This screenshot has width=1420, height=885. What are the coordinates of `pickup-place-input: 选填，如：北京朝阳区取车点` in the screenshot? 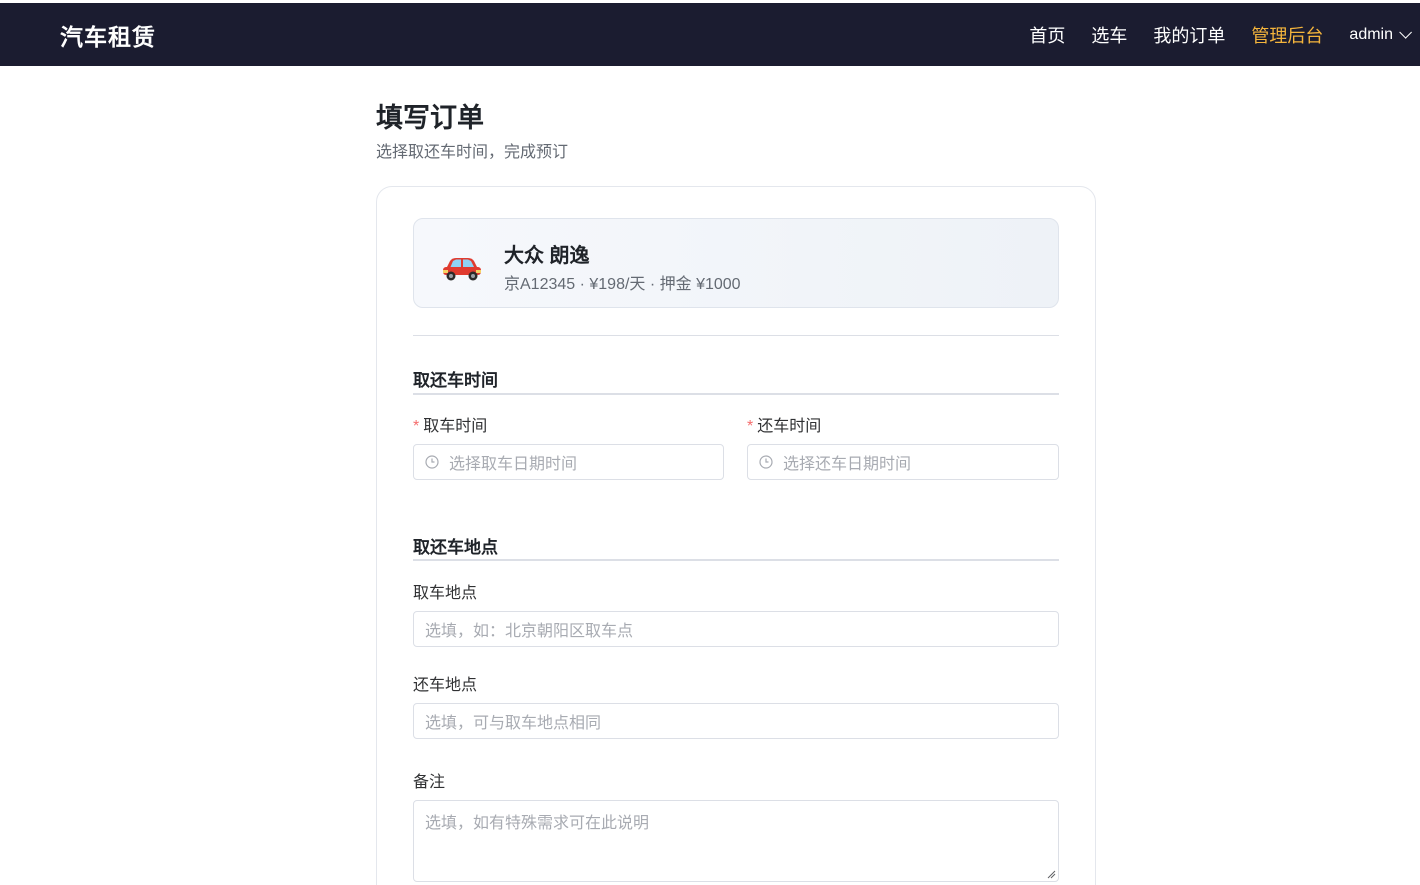 It's located at (736, 629).